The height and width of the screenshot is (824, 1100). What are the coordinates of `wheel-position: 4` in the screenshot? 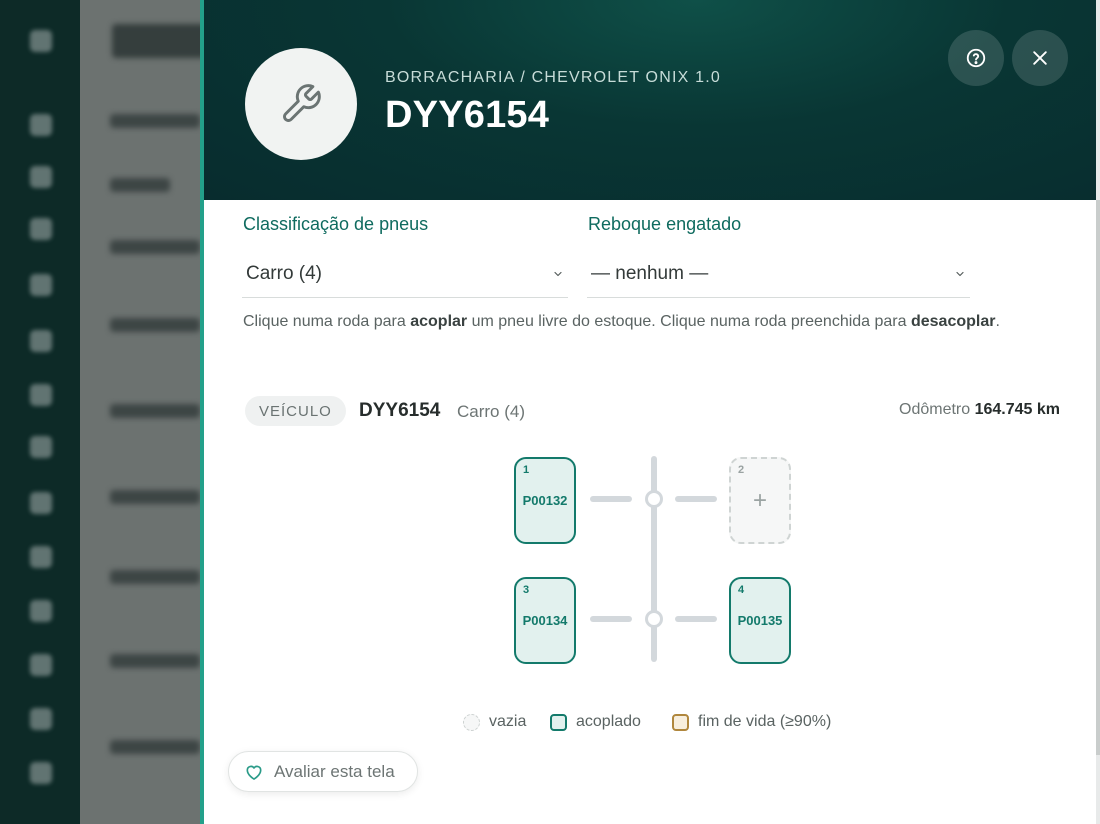 It's located at (741, 590).